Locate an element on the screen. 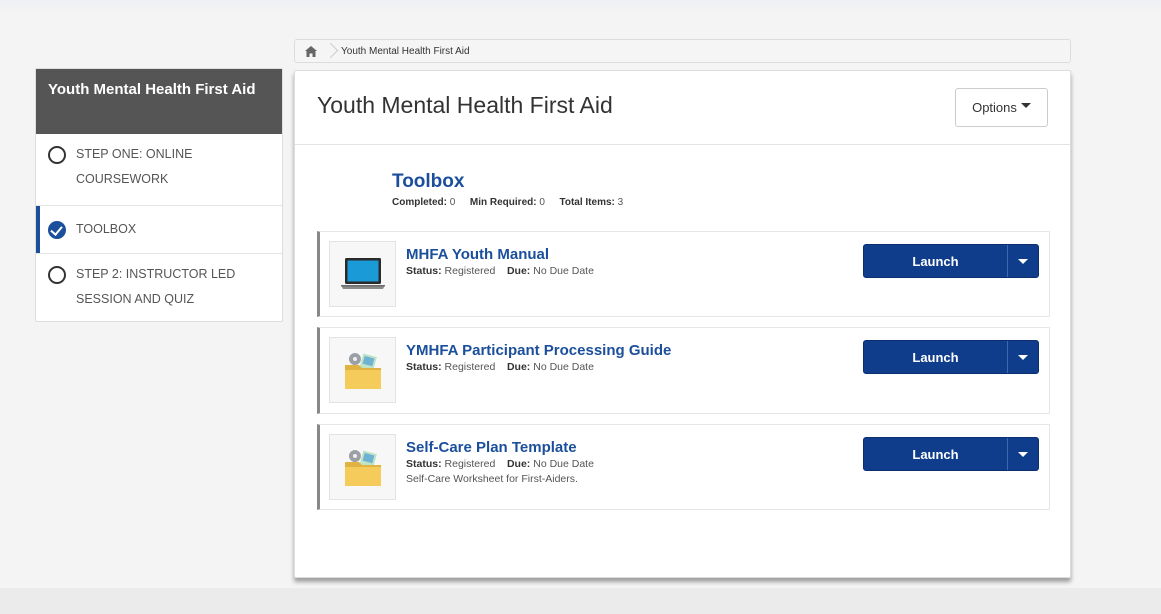 The image size is (1161, 614). sidebar-item-step-two: STEP 2: INSTRUCTOR LED SESSION AND QUIZ is located at coordinates (159, 288).